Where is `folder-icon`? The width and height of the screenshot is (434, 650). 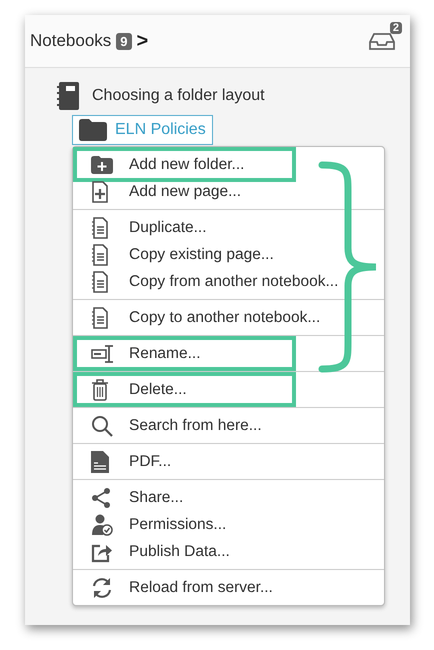
folder-icon is located at coordinates (93, 130).